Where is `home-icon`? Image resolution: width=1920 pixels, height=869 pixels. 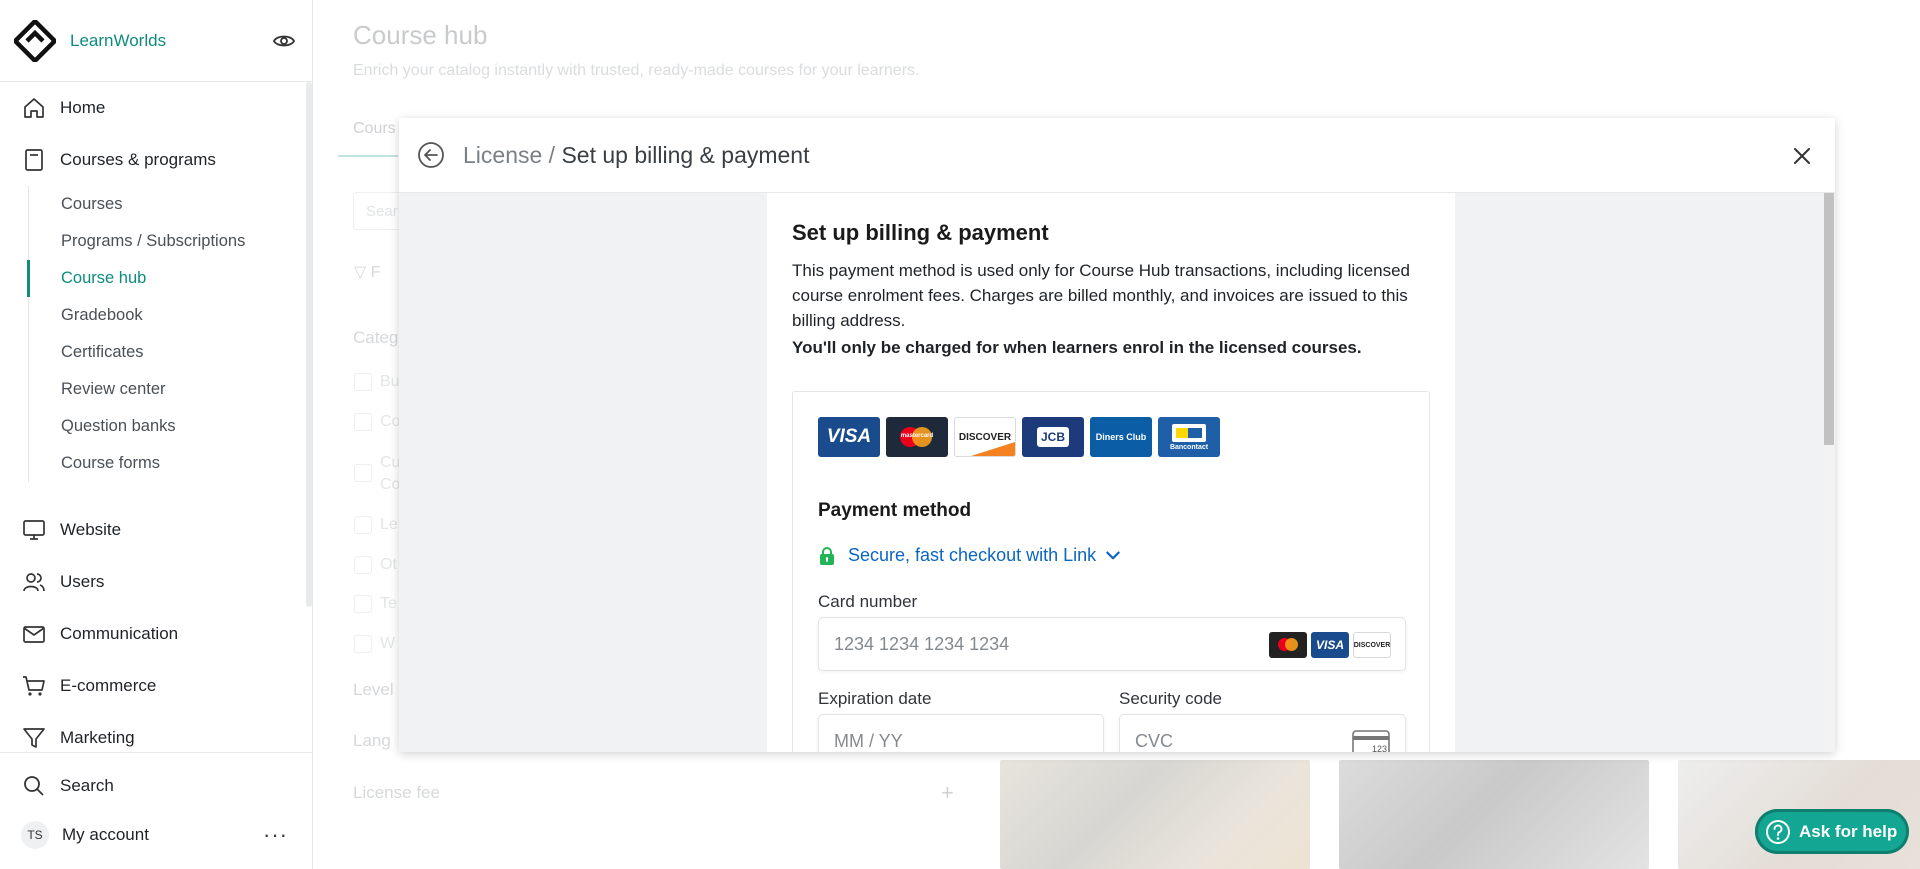
home-icon is located at coordinates (34, 108).